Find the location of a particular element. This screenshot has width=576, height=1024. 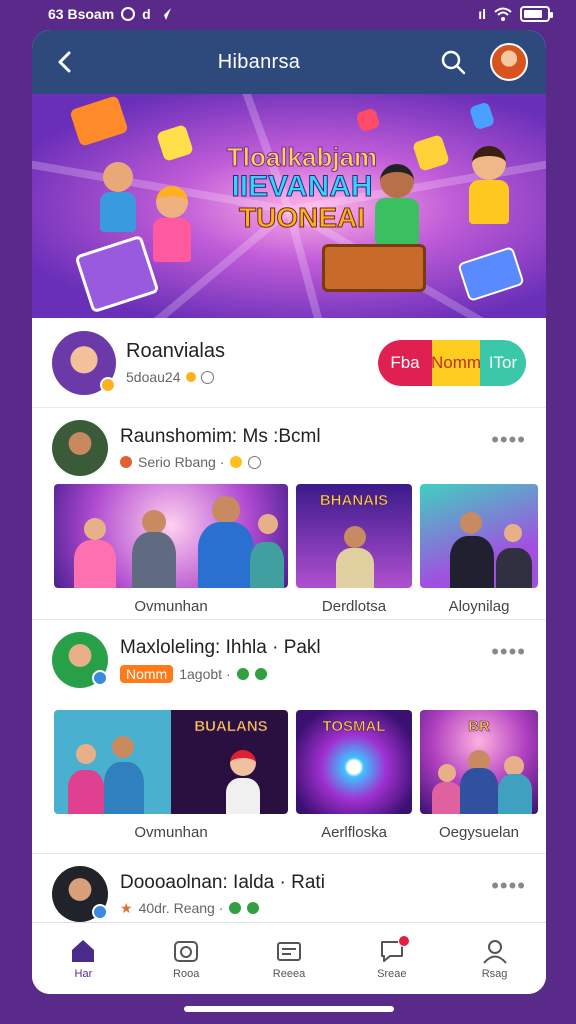

search-icon is located at coordinates (453, 62).